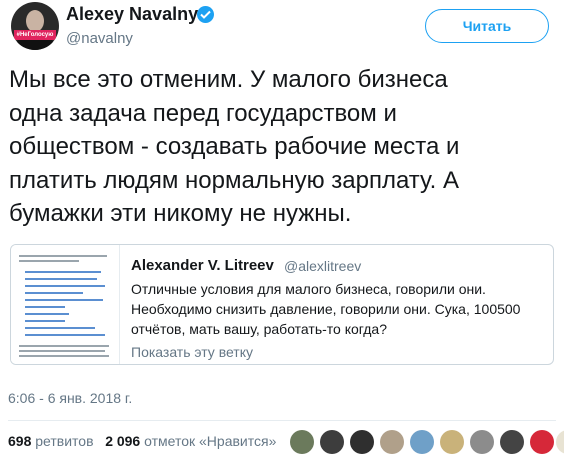  What do you see at coordinates (192, 352) in the screenshot?
I see `show-thread-link: Показать эту ветку` at bounding box center [192, 352].